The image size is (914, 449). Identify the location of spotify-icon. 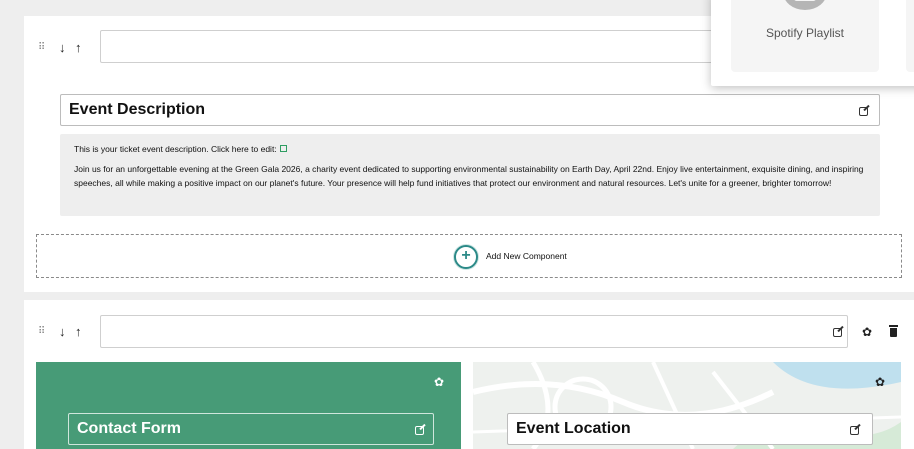
(805, 5).